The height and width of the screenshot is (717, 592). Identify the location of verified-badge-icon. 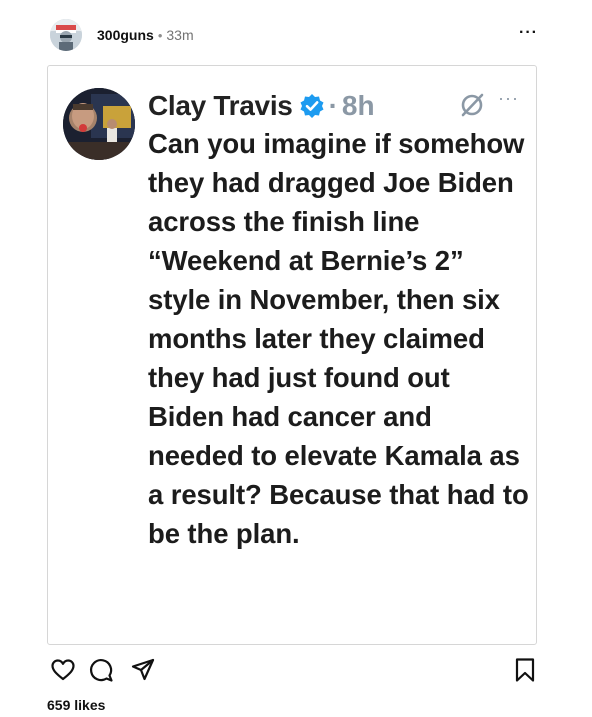
(312, 106).